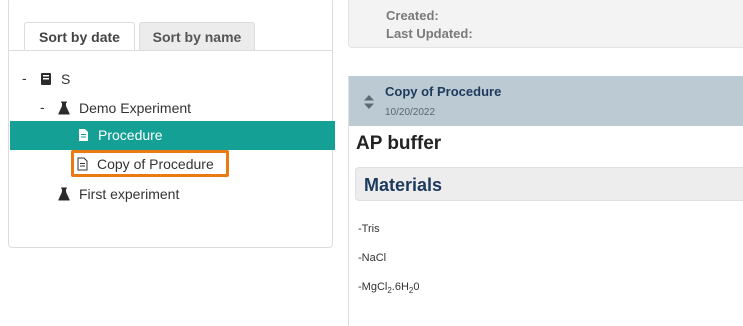 The height and width of the screenshot is (326, 743). I want to click on tree-item-procedure: Procedure, so click(172, 135).